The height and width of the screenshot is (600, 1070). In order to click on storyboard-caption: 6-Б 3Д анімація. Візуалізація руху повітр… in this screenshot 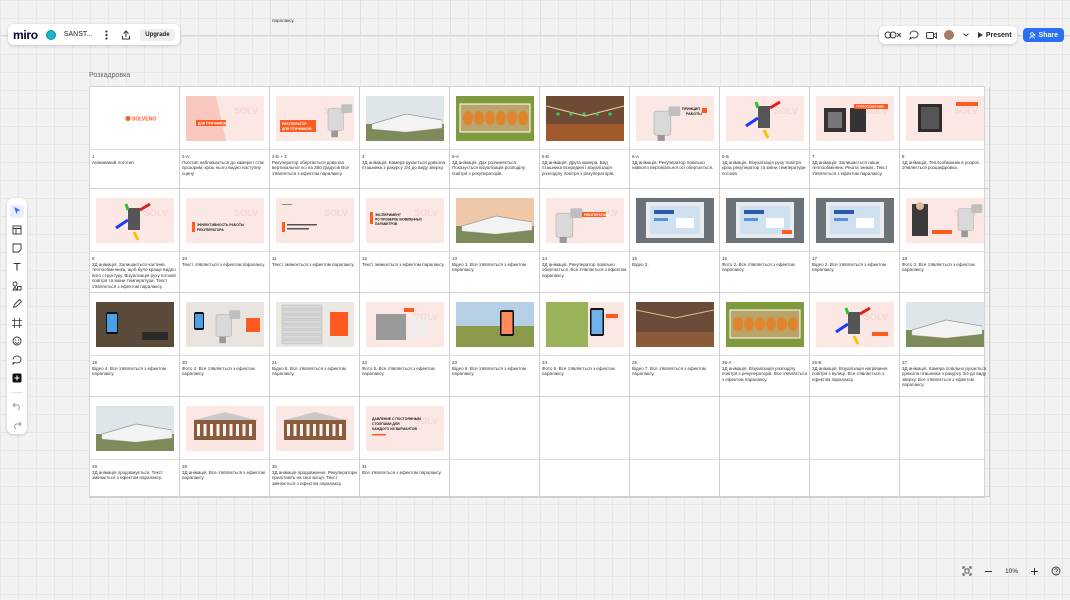, I will do `click(765, 165)`.